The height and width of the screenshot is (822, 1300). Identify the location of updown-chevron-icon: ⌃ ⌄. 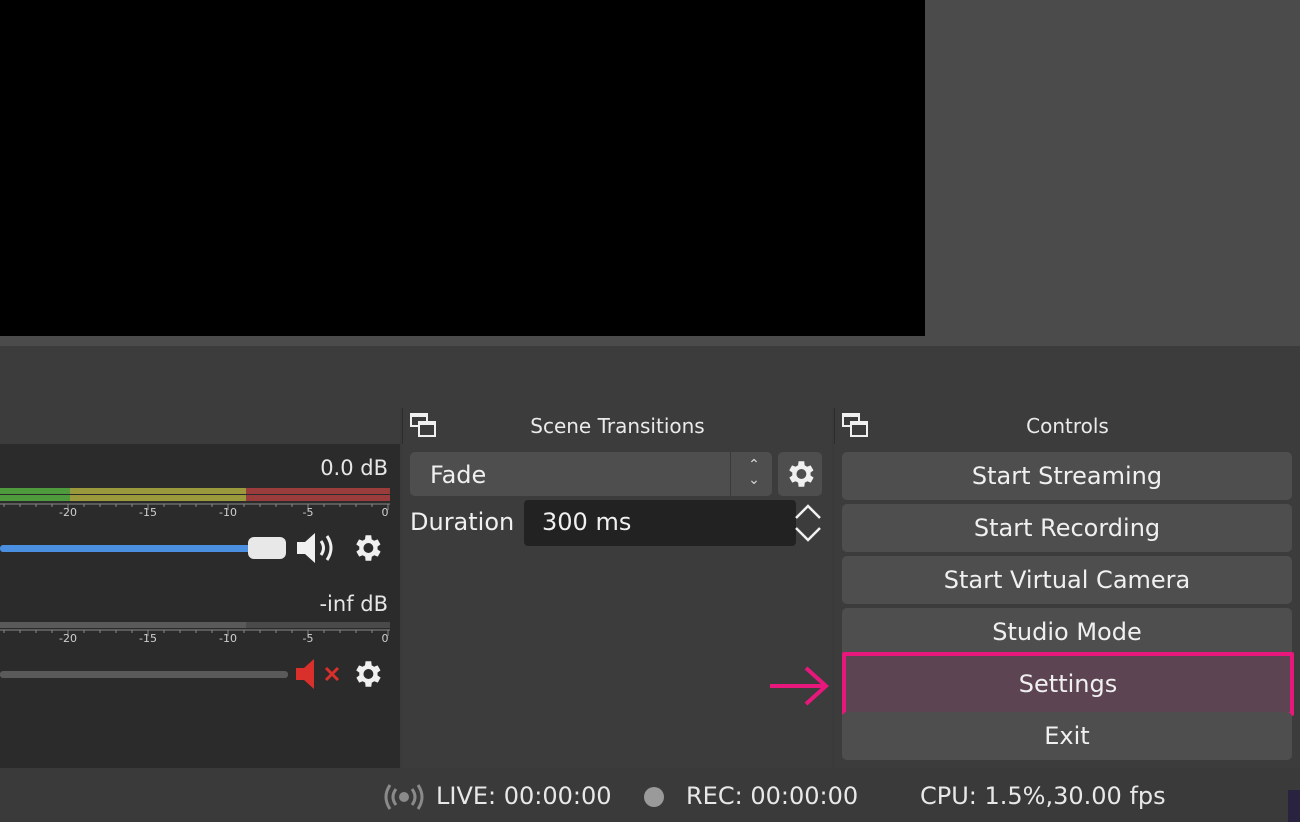
(754, 472).